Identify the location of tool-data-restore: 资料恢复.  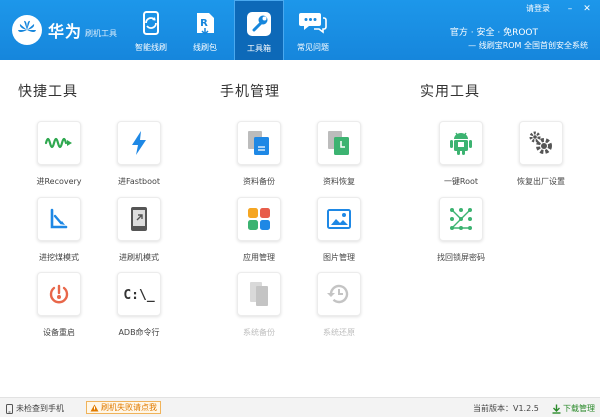
(339, 154).